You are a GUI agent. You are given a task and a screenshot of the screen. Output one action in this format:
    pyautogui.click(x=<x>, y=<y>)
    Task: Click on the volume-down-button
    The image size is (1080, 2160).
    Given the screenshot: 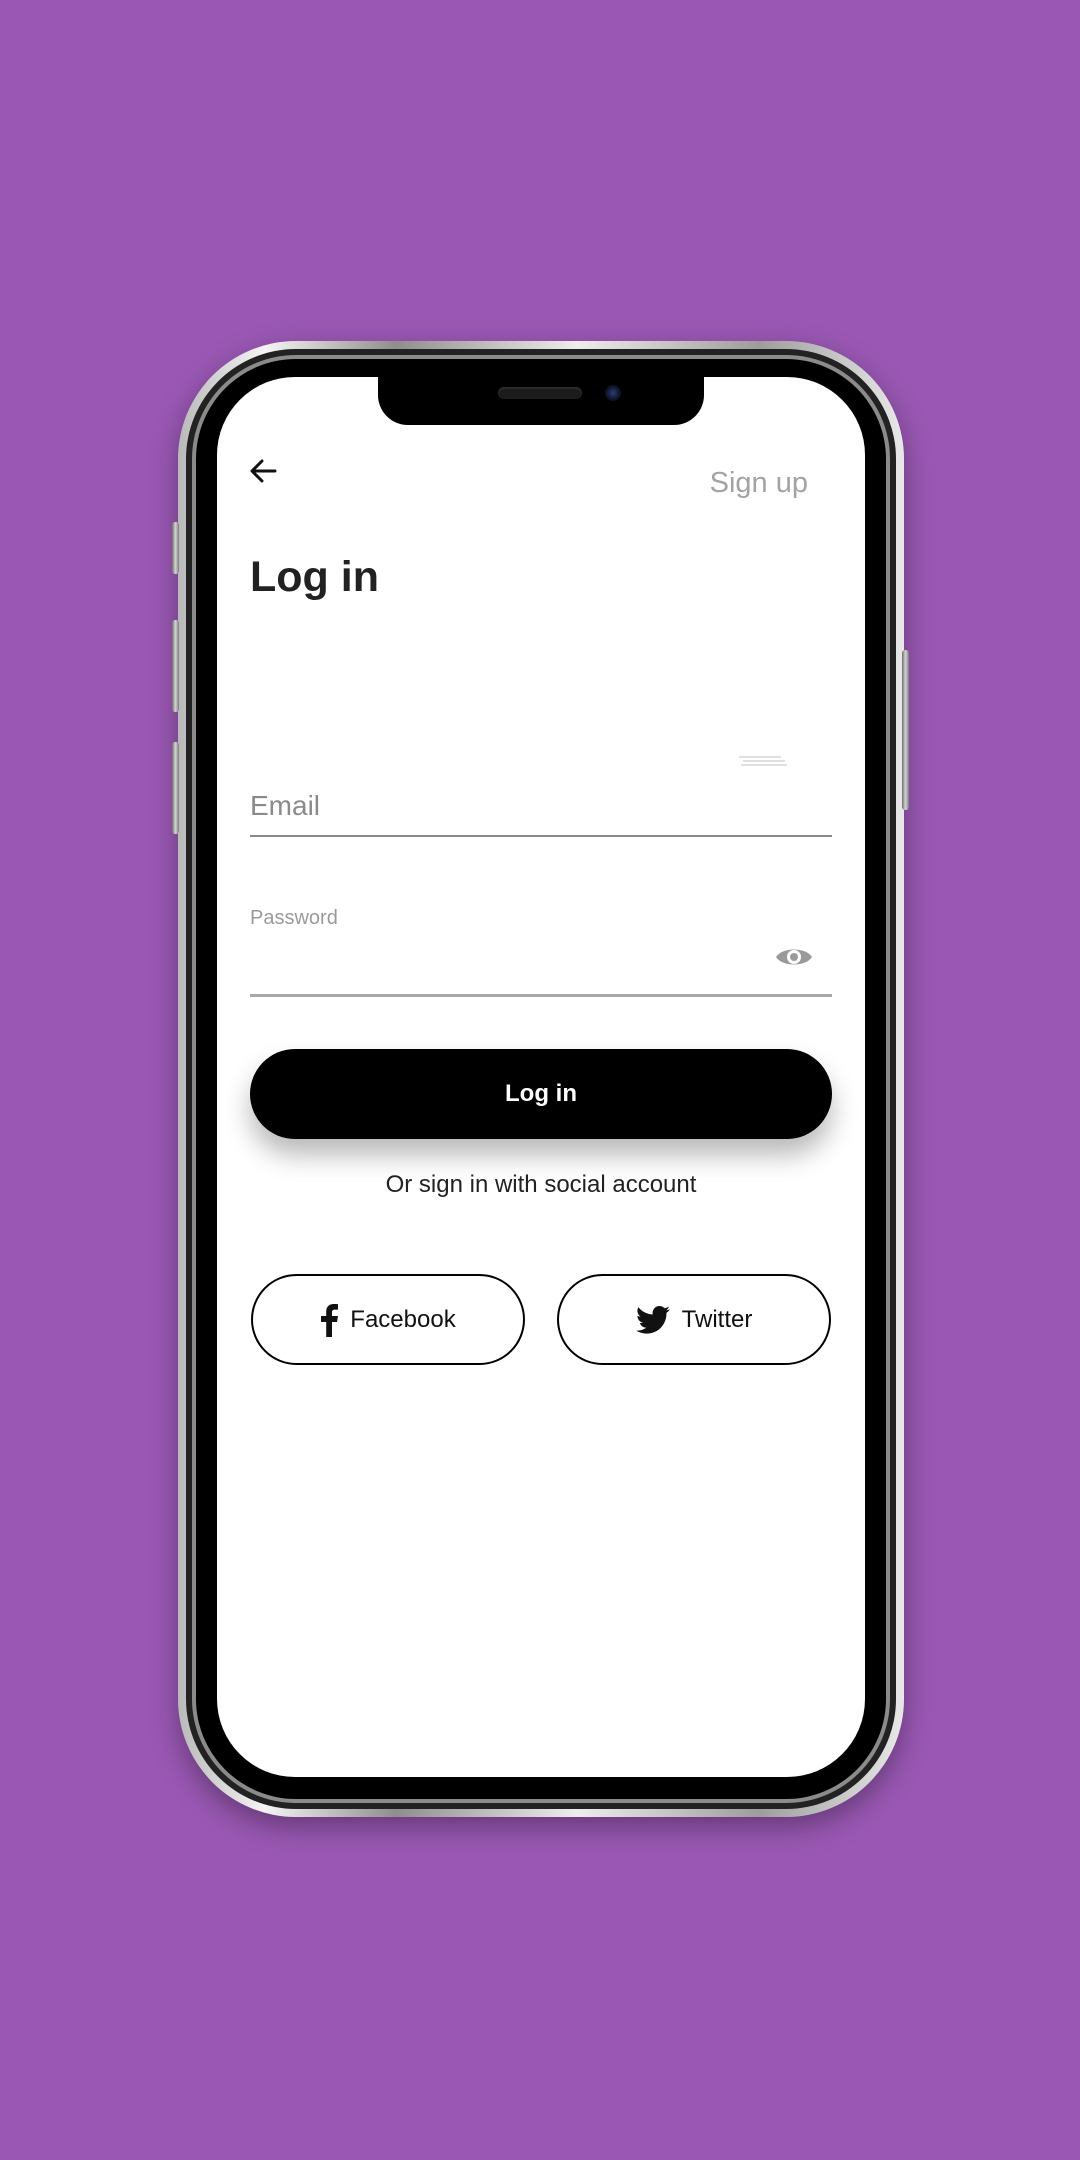 What is the action you would take?
    pyautogui.click(x=175, y=788)
    